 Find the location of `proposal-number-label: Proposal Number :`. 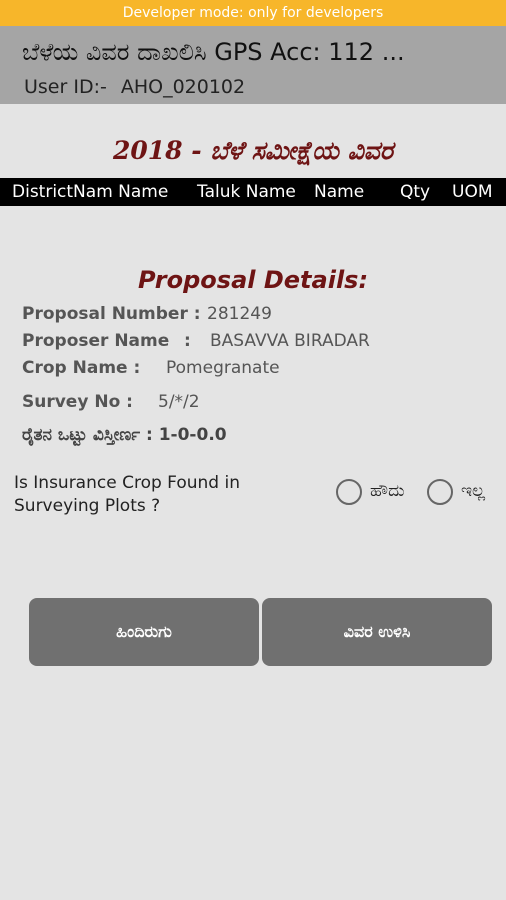

proposal-number-label: Proposal Number : is located at coordinates (111, 314).